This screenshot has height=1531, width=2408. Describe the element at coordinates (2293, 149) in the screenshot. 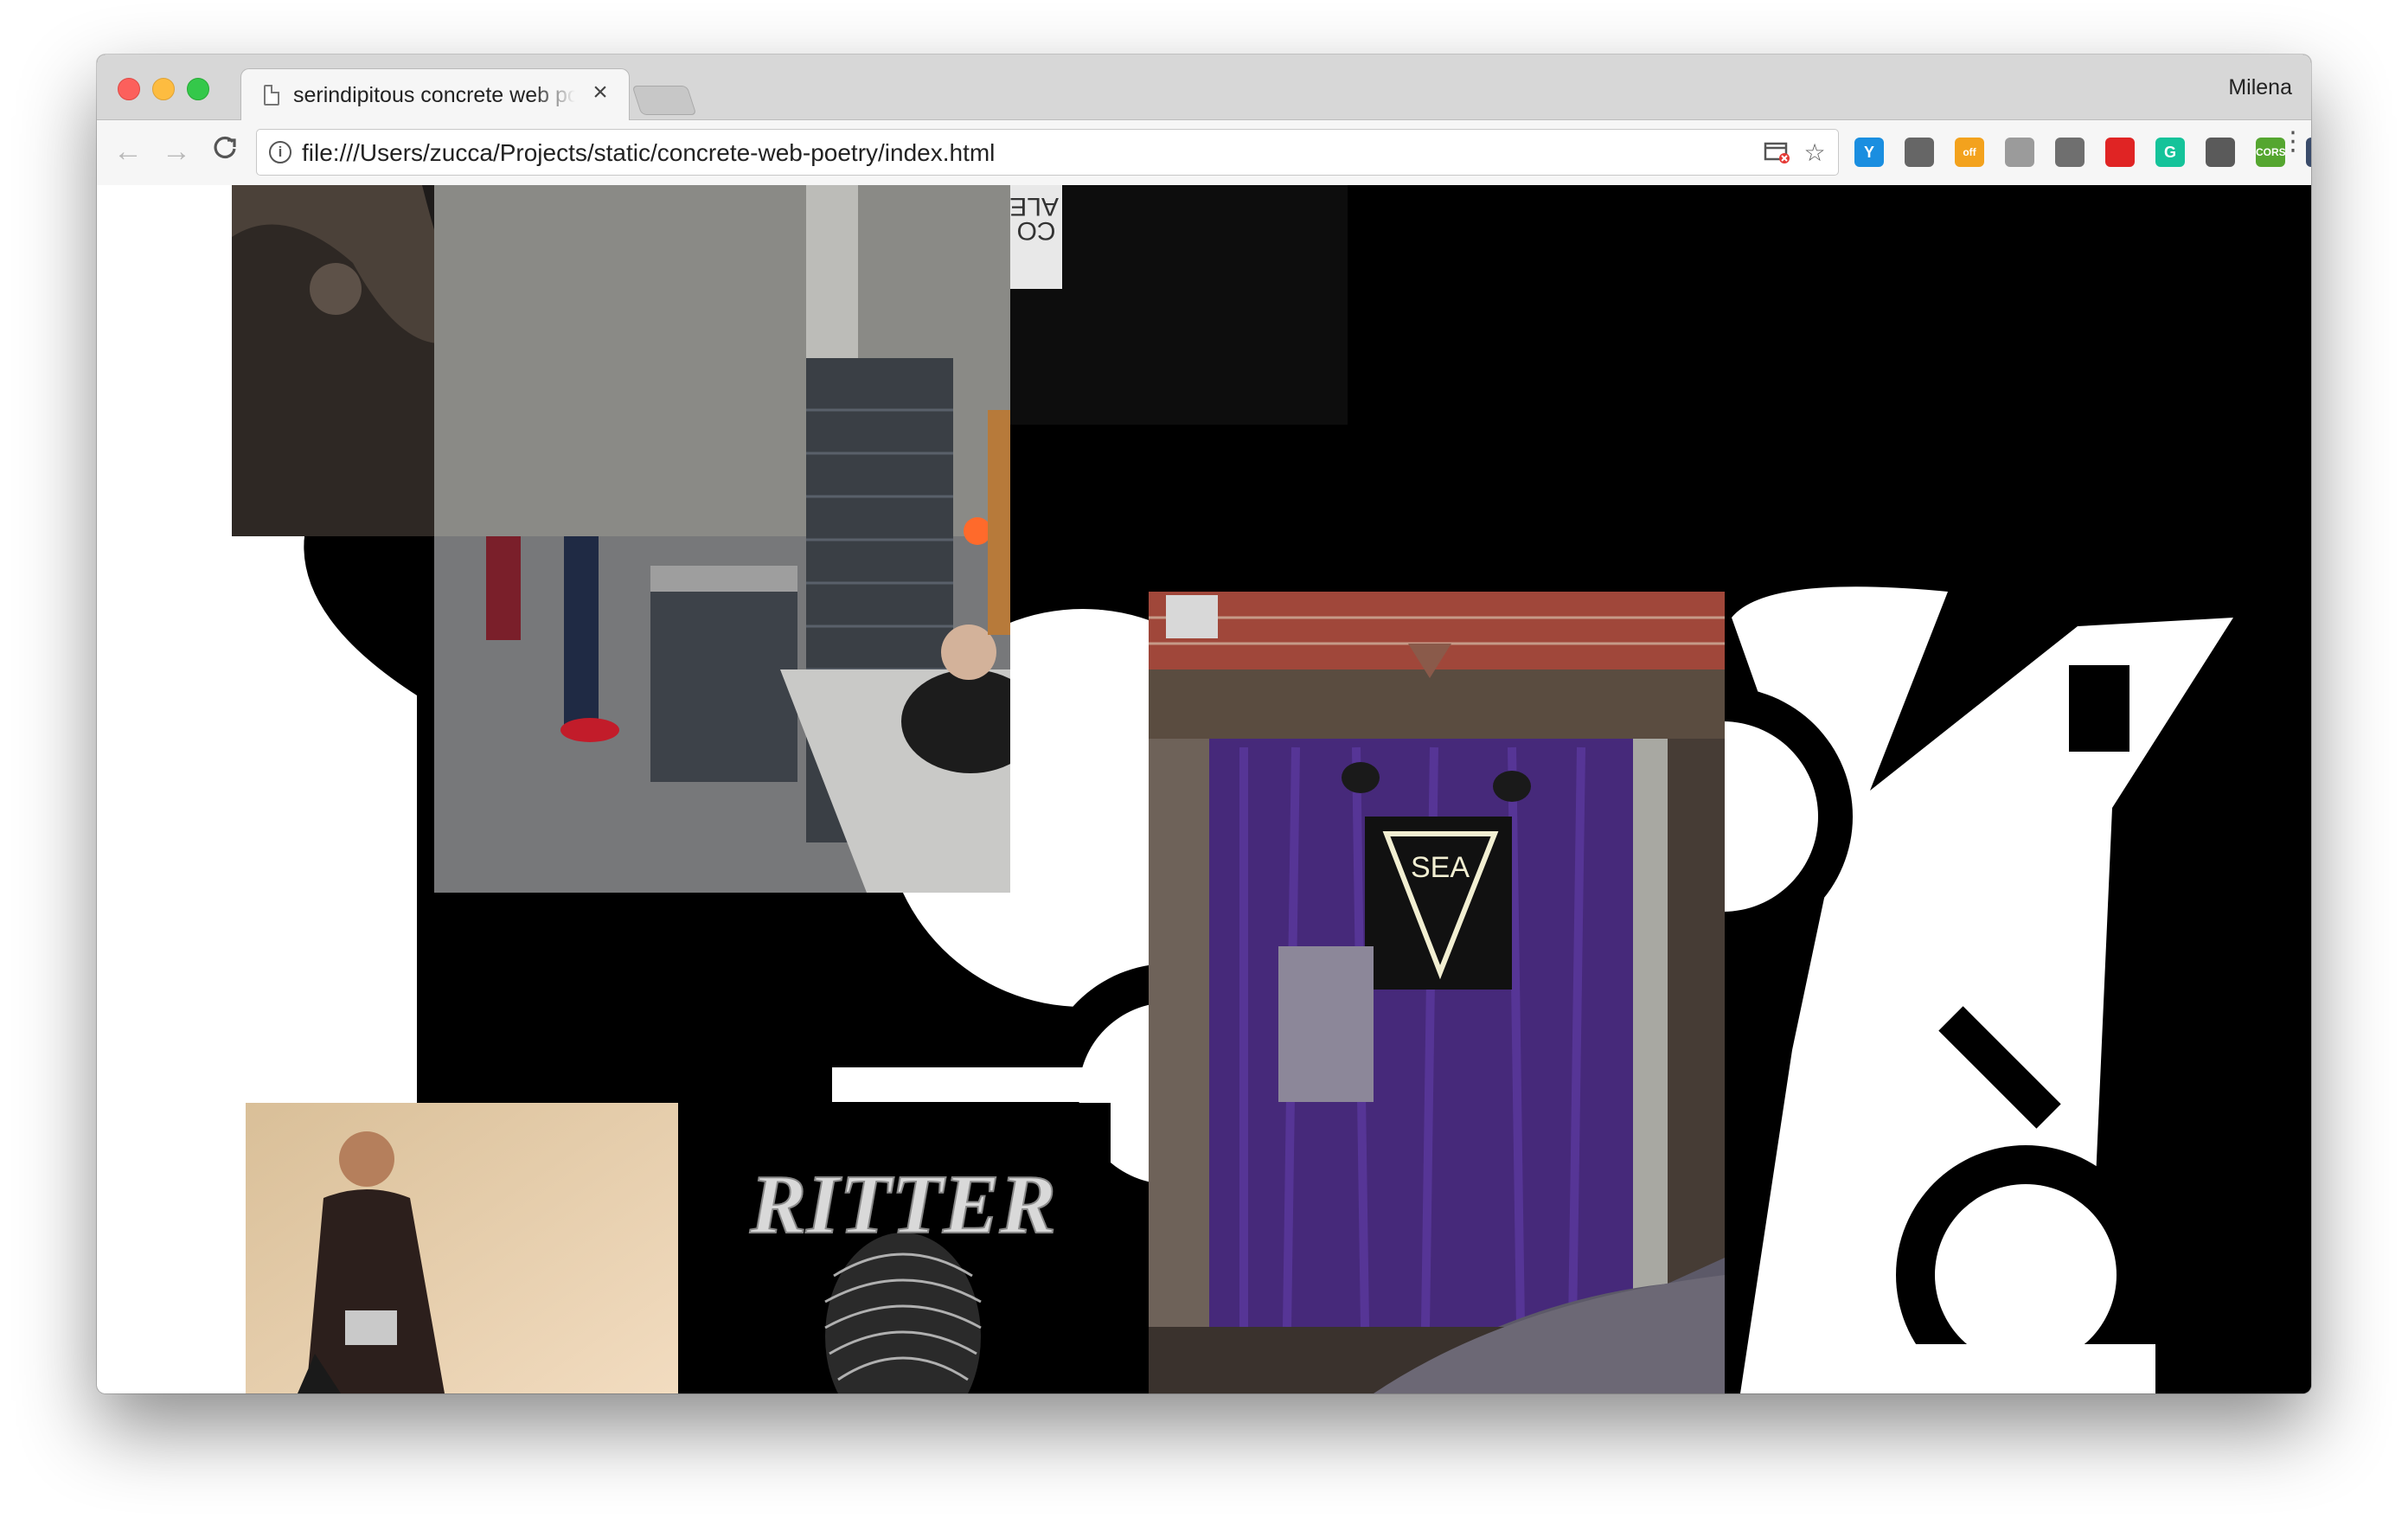

I see `vertical-dots-icon: ⋮` at that location.